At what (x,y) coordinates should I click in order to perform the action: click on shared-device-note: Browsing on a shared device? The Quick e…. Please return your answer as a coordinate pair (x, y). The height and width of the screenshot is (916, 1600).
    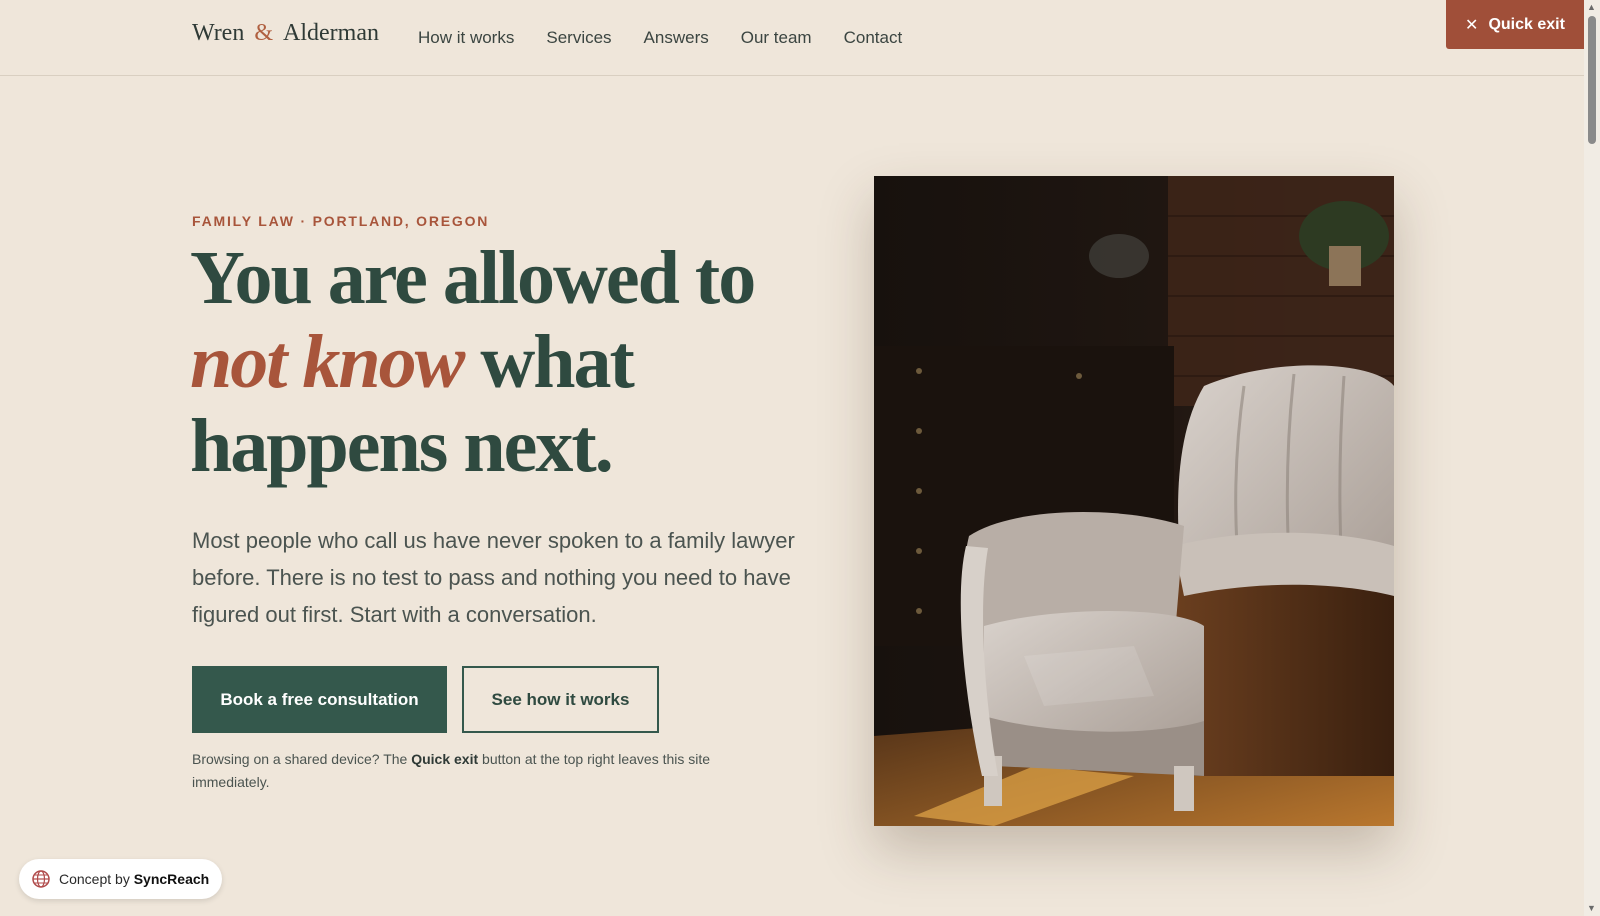
    Looking at the image, I should click on (472, 771).